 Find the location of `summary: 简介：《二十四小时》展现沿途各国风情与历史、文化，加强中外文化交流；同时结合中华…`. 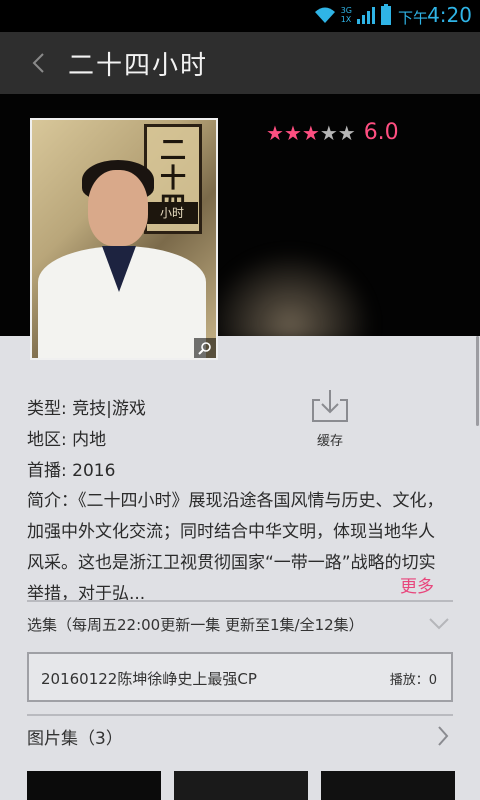

summary: 简介：《二十四小时》展现沿途各国风情与历史、文化，加强中外文化交流；同时结合中华… is located at coordinates (237, 548).